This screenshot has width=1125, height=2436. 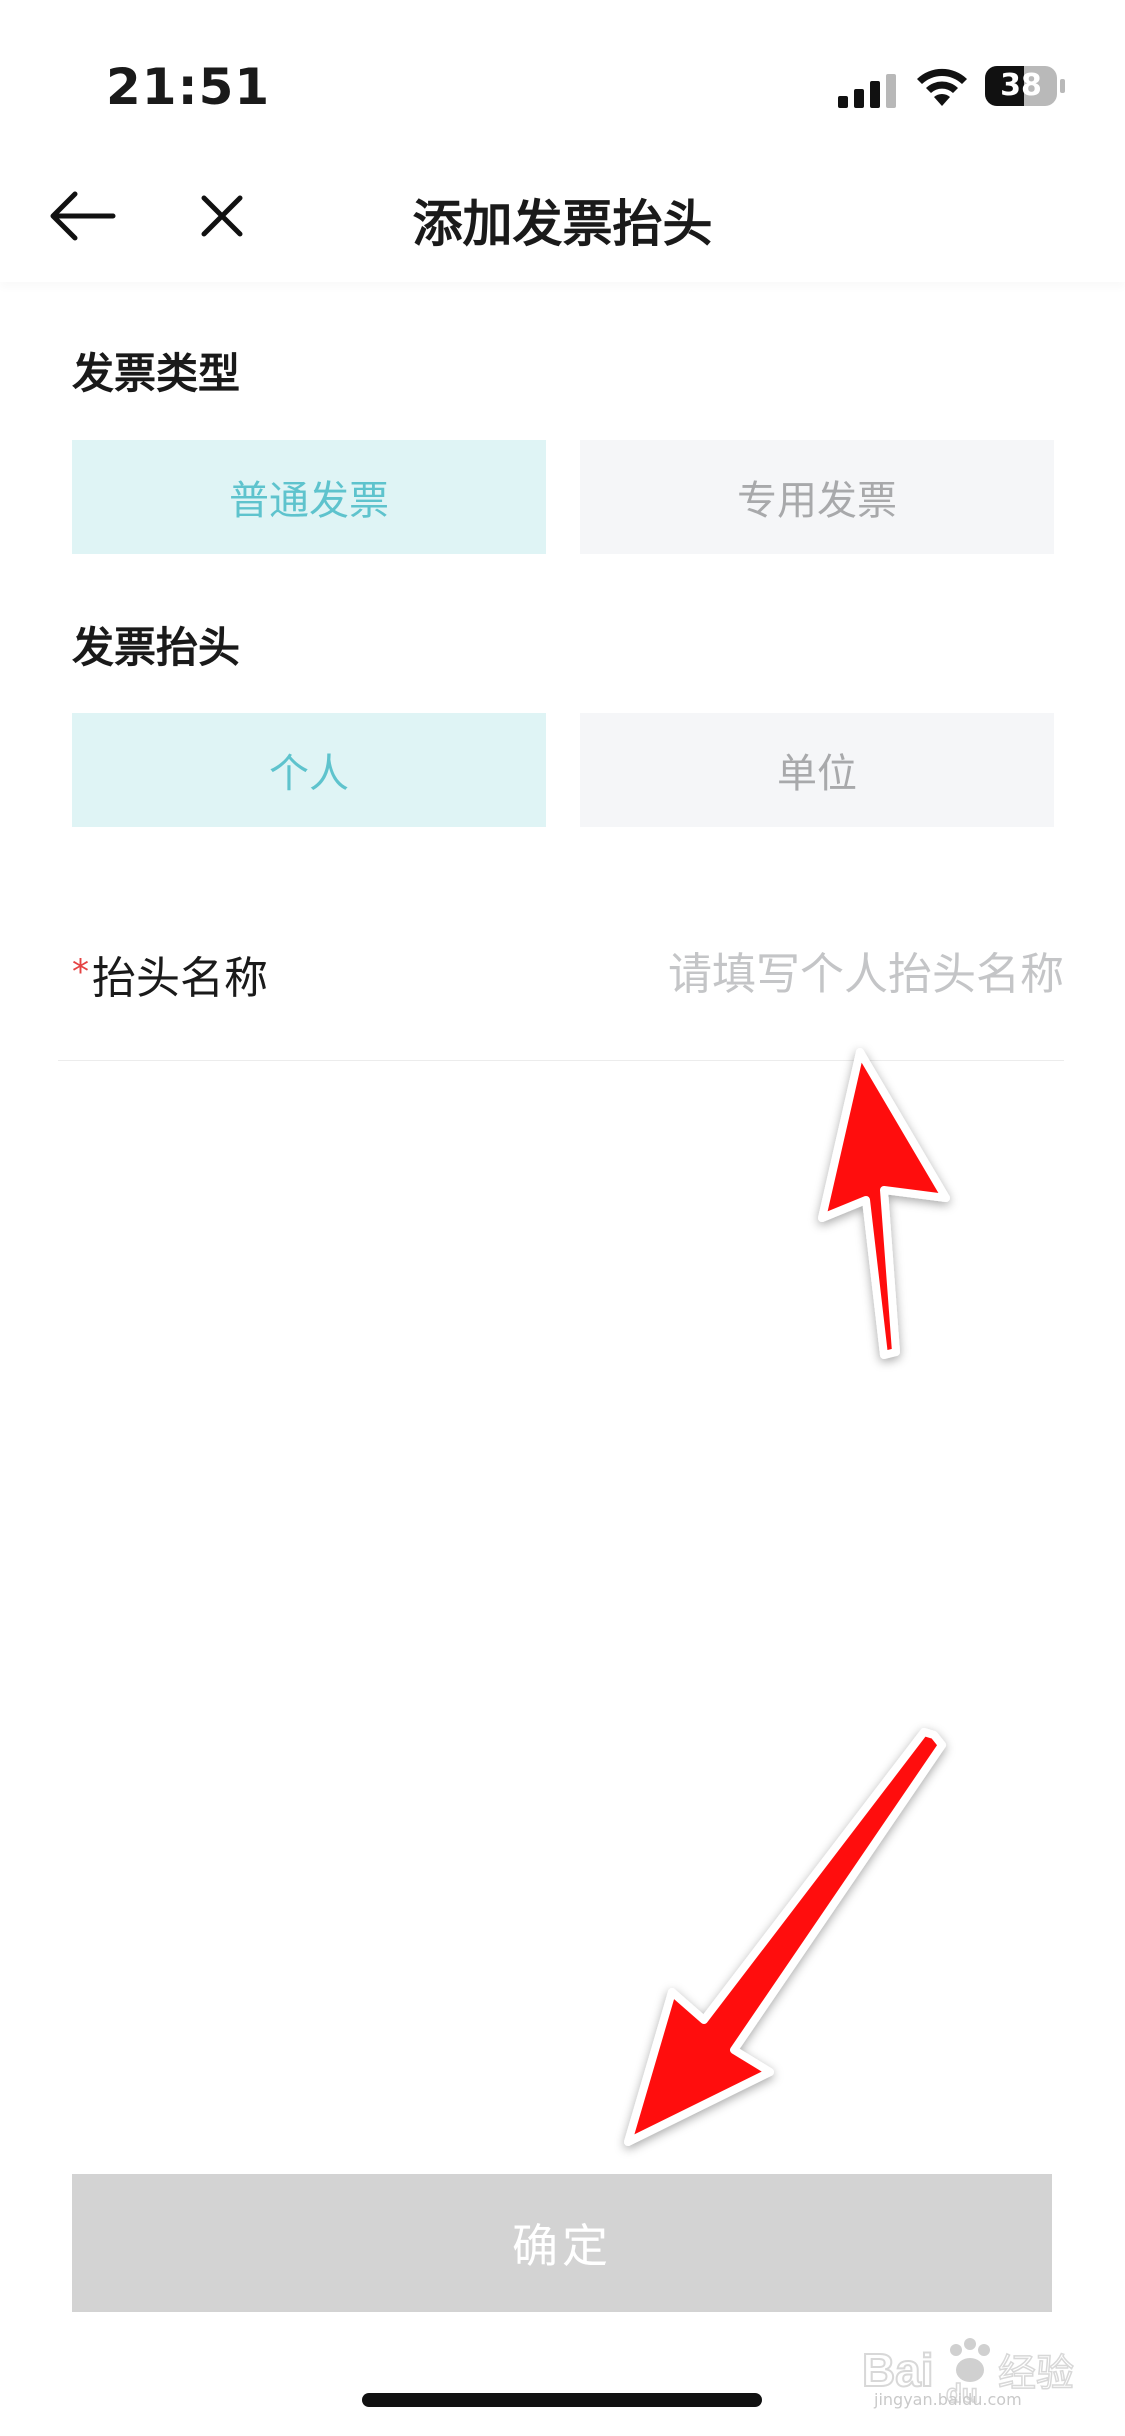 What do you see at coordinates (180, 978) in the screenshot?
I see `header-name-label: 抬头名称` at bounding box center [180, 978].